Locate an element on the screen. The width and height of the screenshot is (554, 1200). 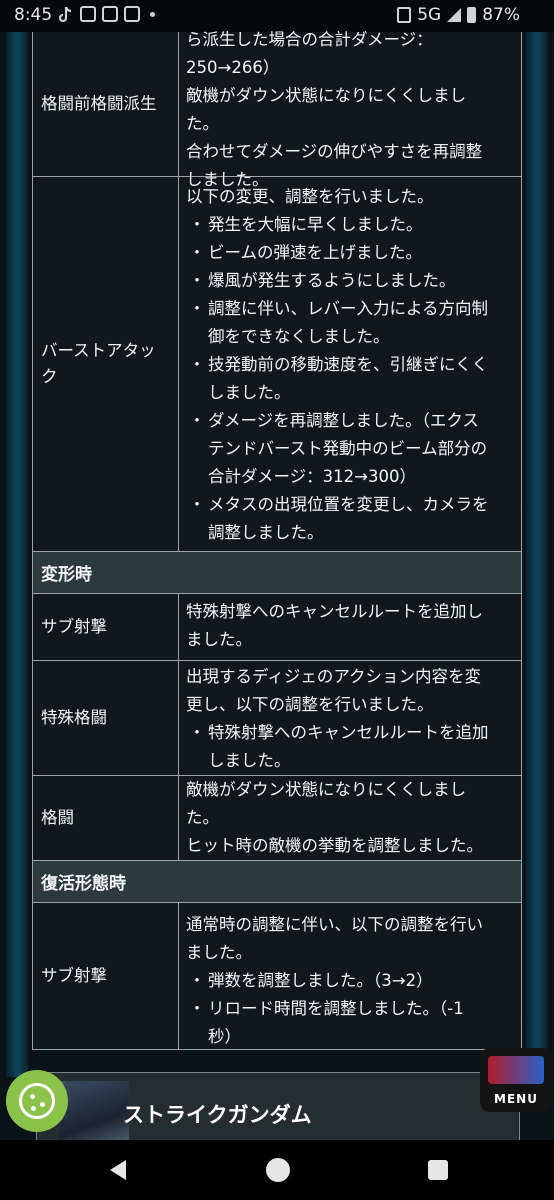
table-row: サブ射撃 特殊射撃へのキャンセルルートを追加し ました。 is located at coordinates (277, 627).